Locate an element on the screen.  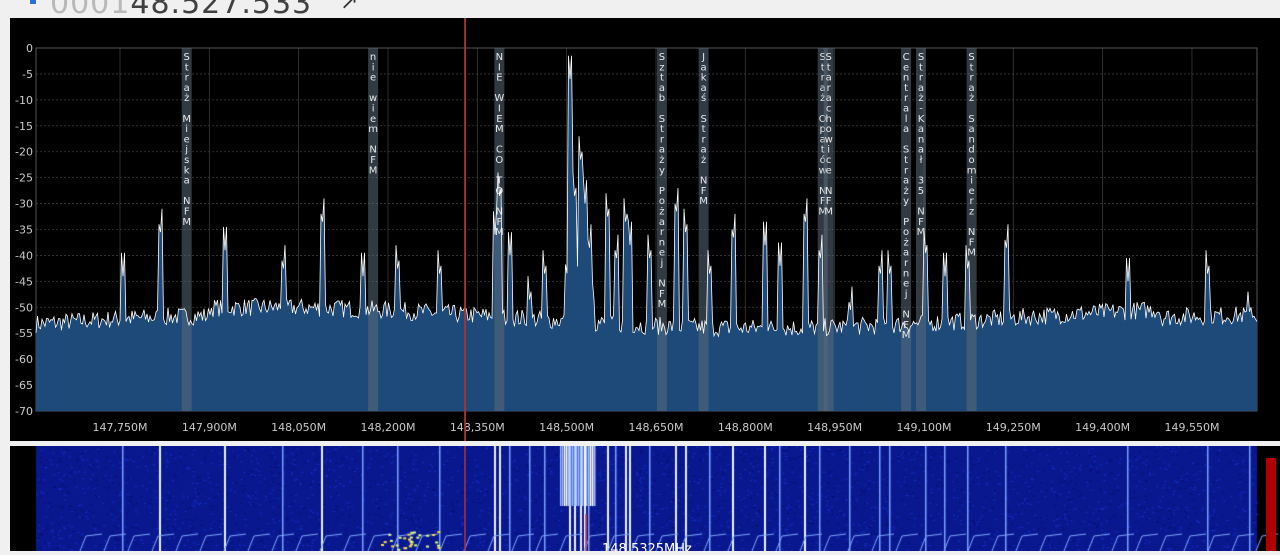
frequency-header: 000148.527.533 ↗ is located at coordinates (640, 9).